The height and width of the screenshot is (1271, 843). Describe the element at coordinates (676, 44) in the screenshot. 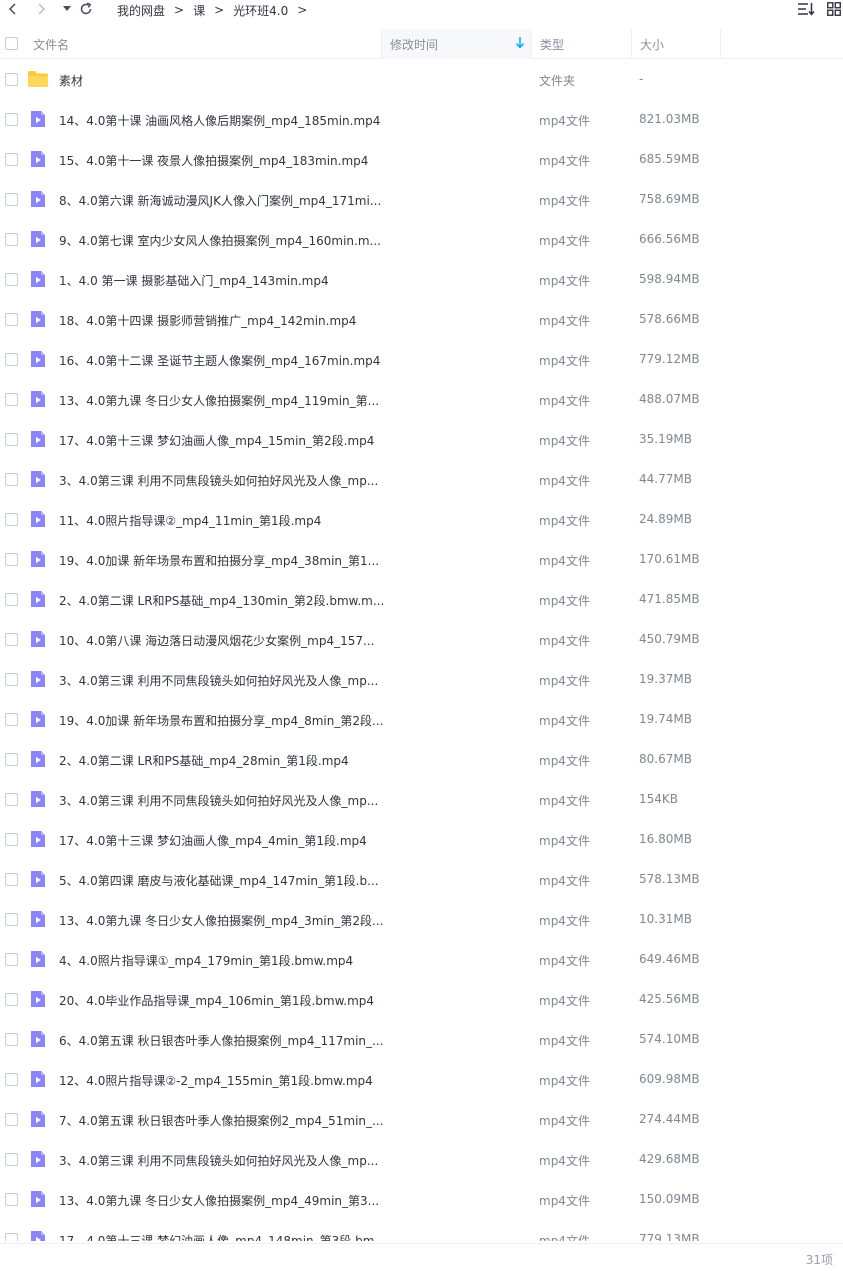

I see `column-header-size: 大小` at that location.